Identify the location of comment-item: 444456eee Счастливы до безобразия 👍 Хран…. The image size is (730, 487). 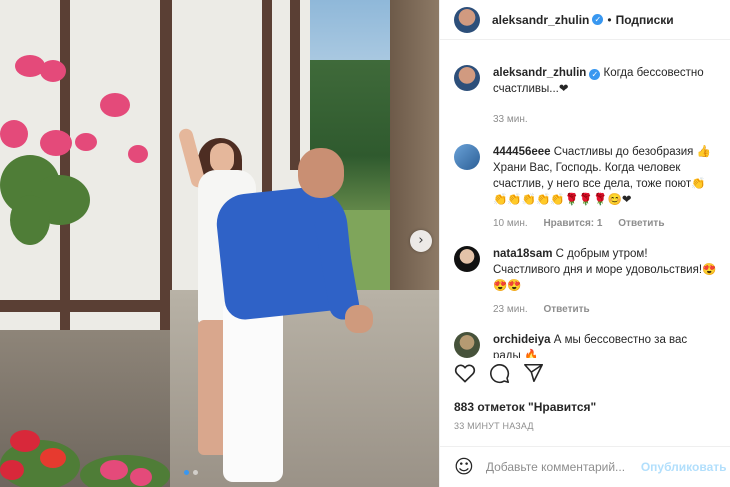
(585, 188).